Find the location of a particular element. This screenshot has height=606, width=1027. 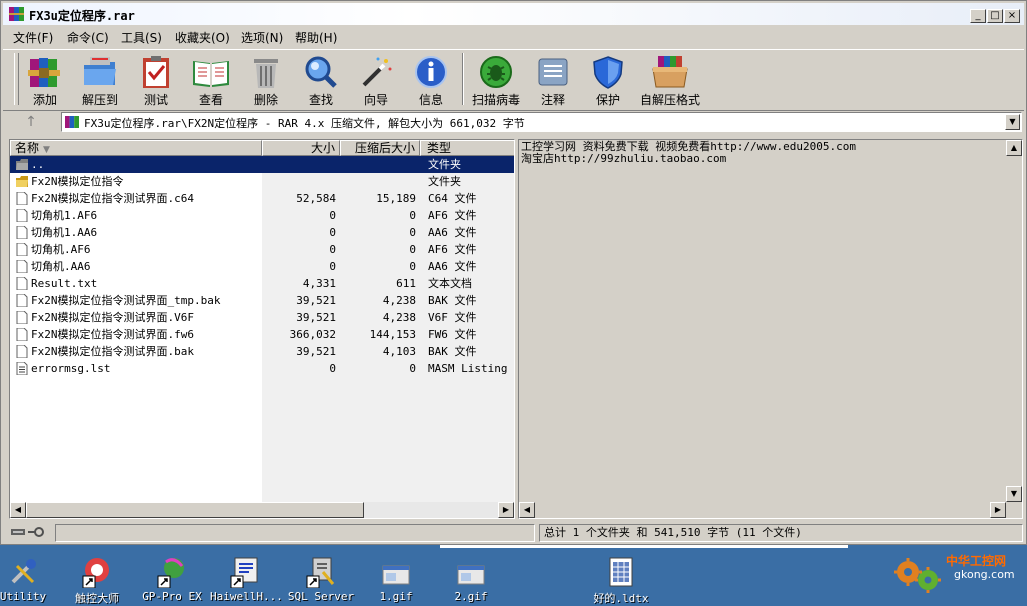

window-title: FX3u定位程序.rar is located at coordinates (82, 16).